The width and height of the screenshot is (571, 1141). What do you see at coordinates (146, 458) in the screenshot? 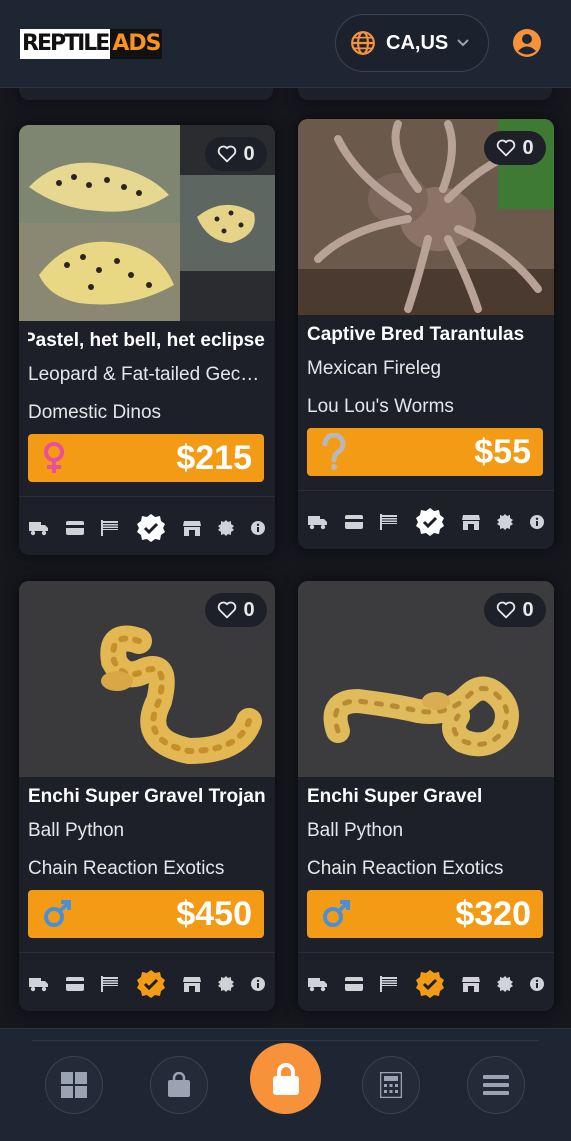
I see `price-bar: $215` at bounding box center [146, 458].